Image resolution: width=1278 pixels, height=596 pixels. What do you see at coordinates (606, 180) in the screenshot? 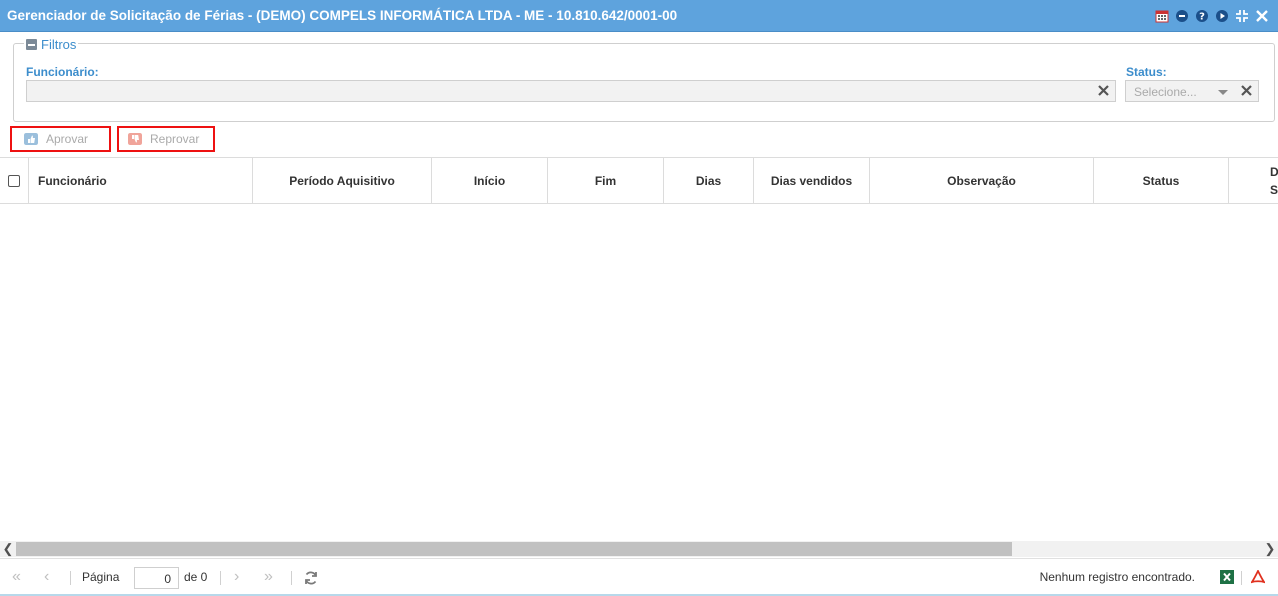
I see `column-header-end: Fim` at bounding box center [606, 180].